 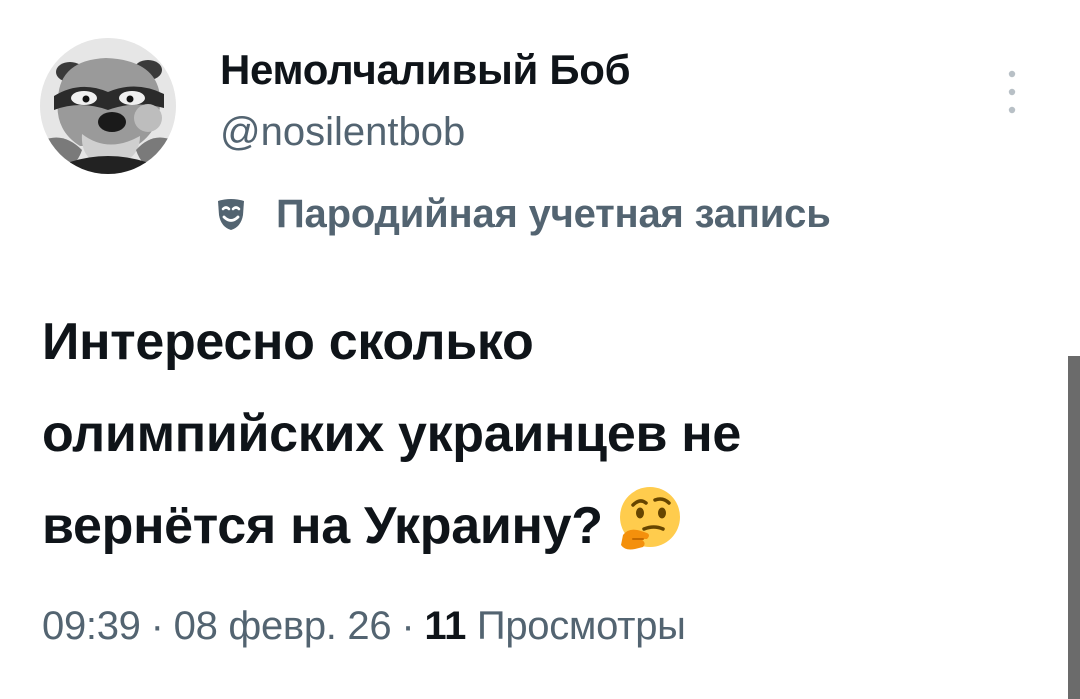 I want to click on tweet-time: 09:39, so click(x=91, y=626).